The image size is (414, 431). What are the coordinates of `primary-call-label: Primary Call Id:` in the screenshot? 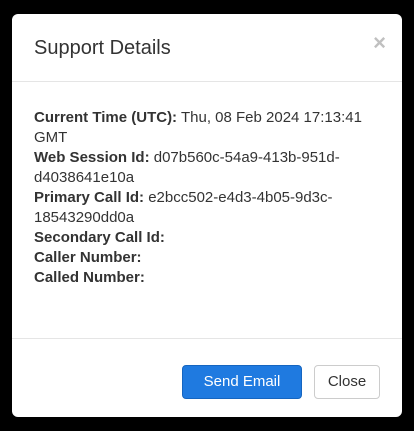 It's located at (89, 197).